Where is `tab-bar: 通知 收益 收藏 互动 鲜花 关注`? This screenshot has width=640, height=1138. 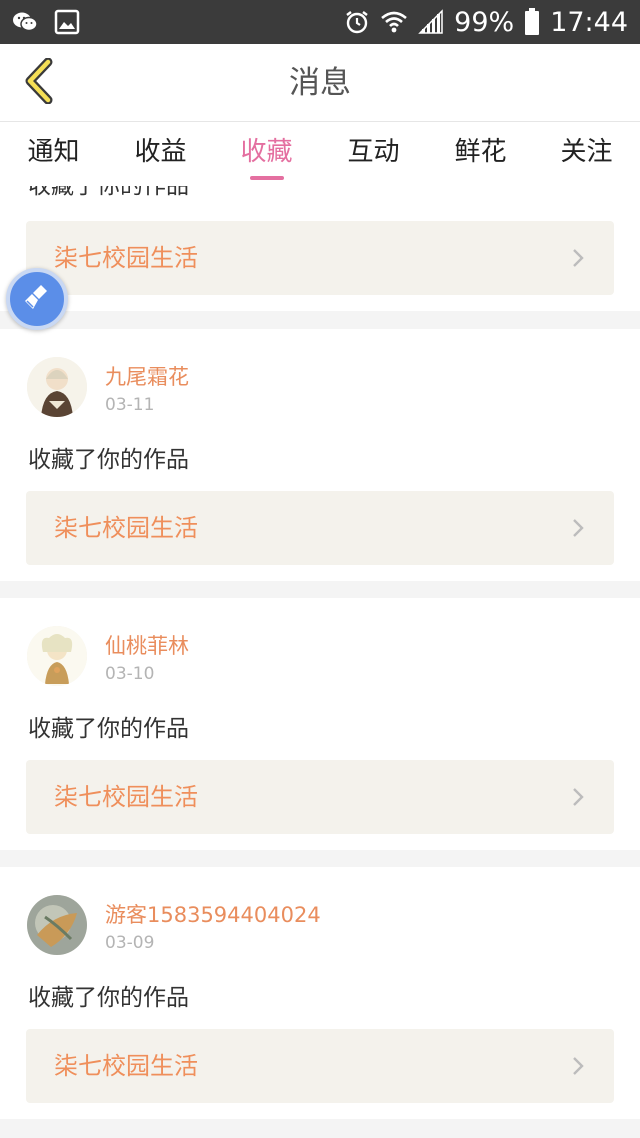 tab-bar: 通知 收益 收藏 互动 鲜花 关注 is located at coordinates (320, 154).